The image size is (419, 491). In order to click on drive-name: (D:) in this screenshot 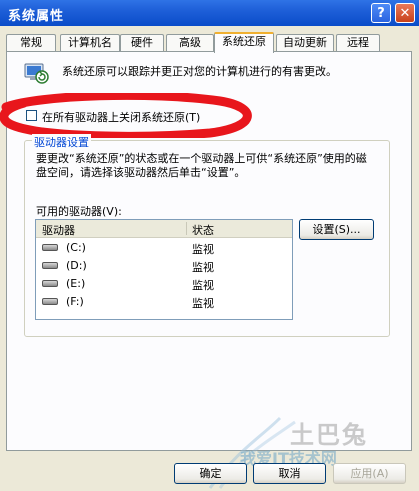, I will do `click(76, 265)`.